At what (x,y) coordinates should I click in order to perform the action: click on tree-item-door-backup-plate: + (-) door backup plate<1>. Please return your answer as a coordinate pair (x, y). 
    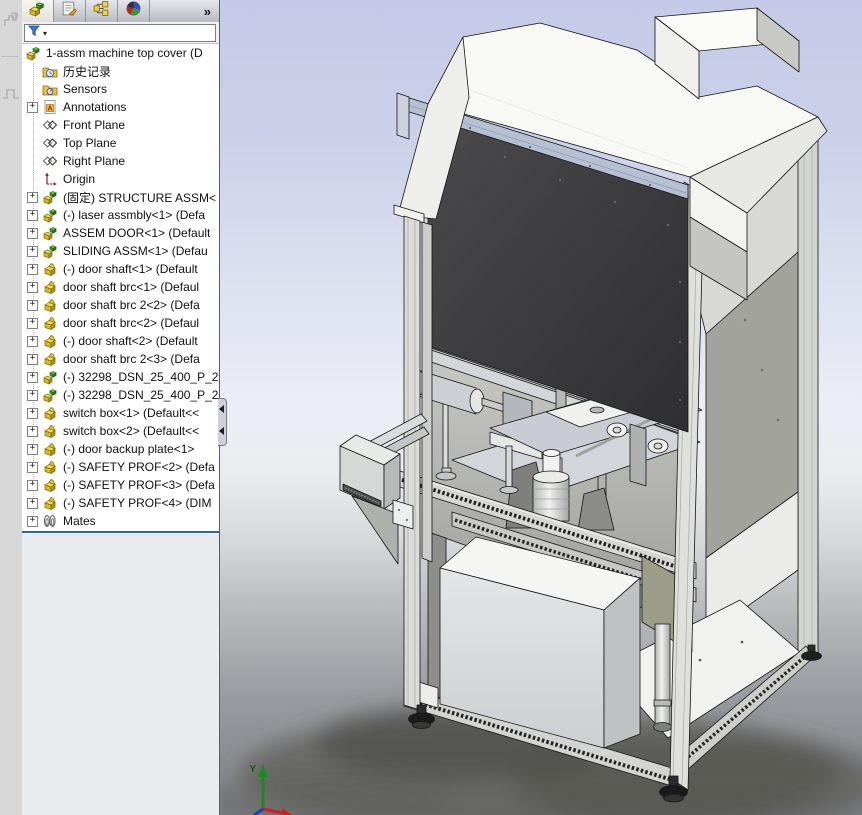
    Looking at the image, I should click on (120, 449).